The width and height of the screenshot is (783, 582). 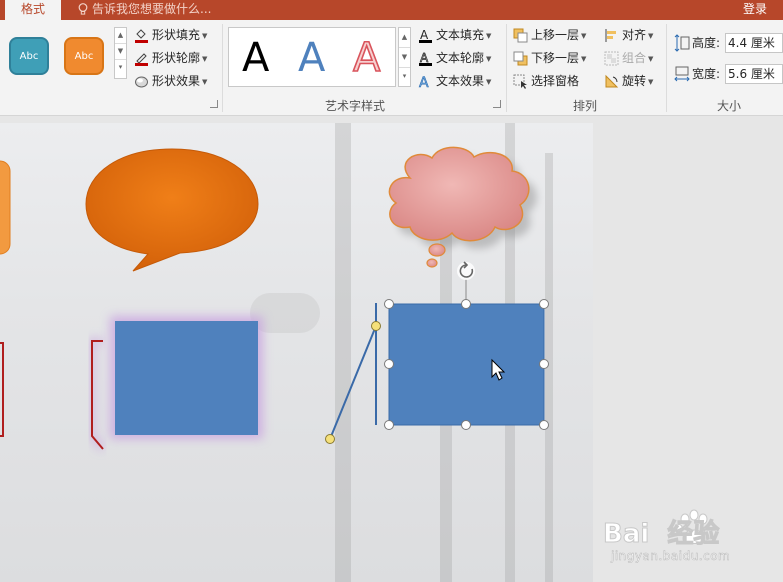 I want to click on blue-rectangle-glow, so click(x=186, y=378).